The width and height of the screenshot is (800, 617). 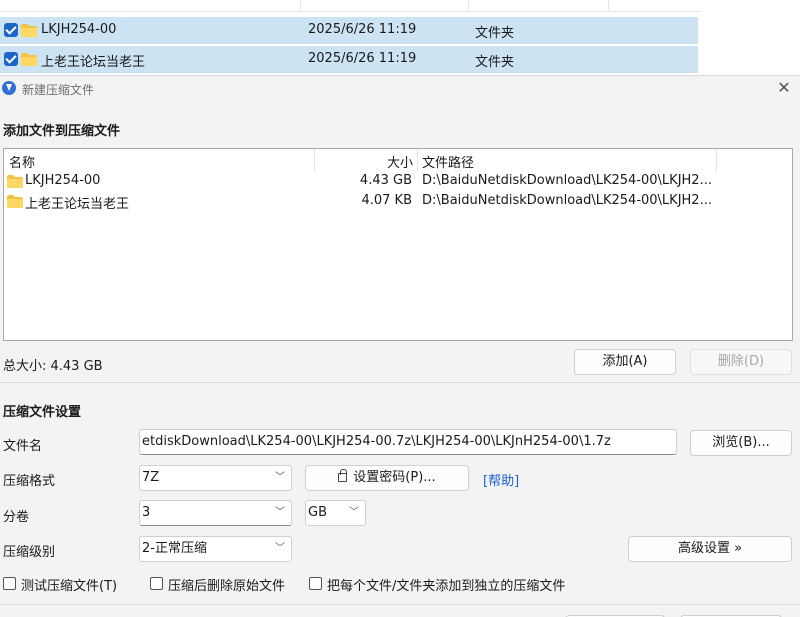 What do you see at coordinates (79, 29) in the screenshot?
I see `explorer-row-name: LKJH254-00` at bounding box center [79, 29].